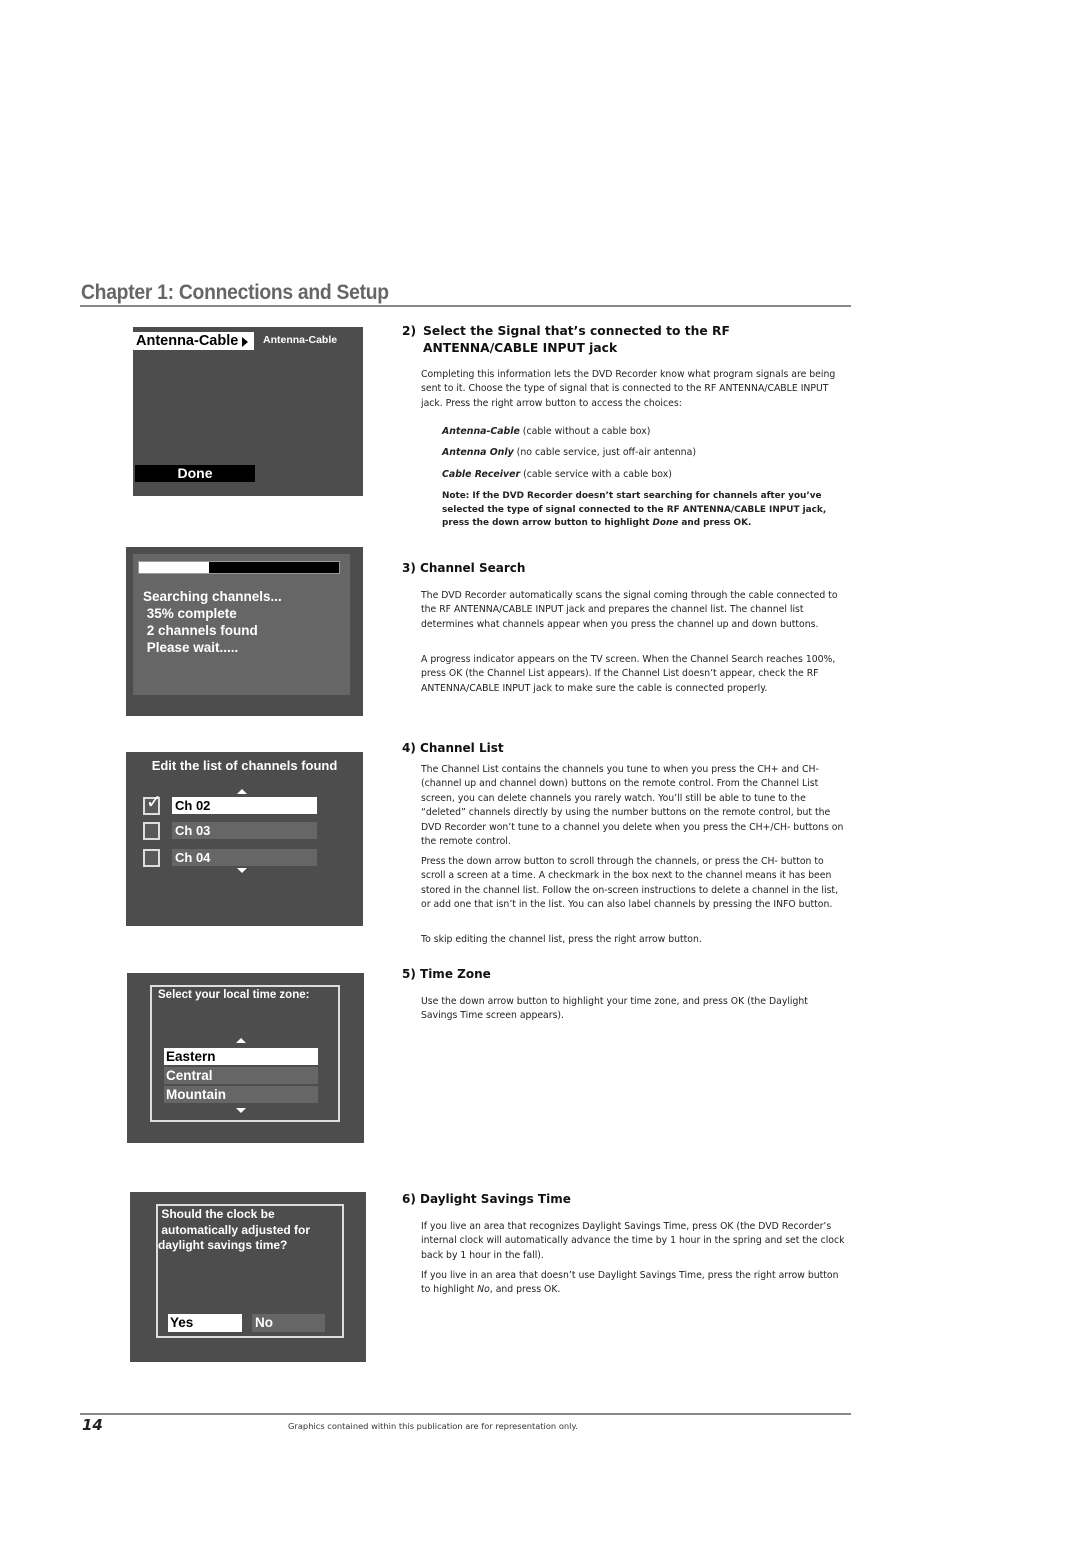 The height and width of the screenshot is (1545, 1080). Describe the element at coordinates (478, 452) in the screenshot. I see `signal-choice-name: Antenna Only` at that location.